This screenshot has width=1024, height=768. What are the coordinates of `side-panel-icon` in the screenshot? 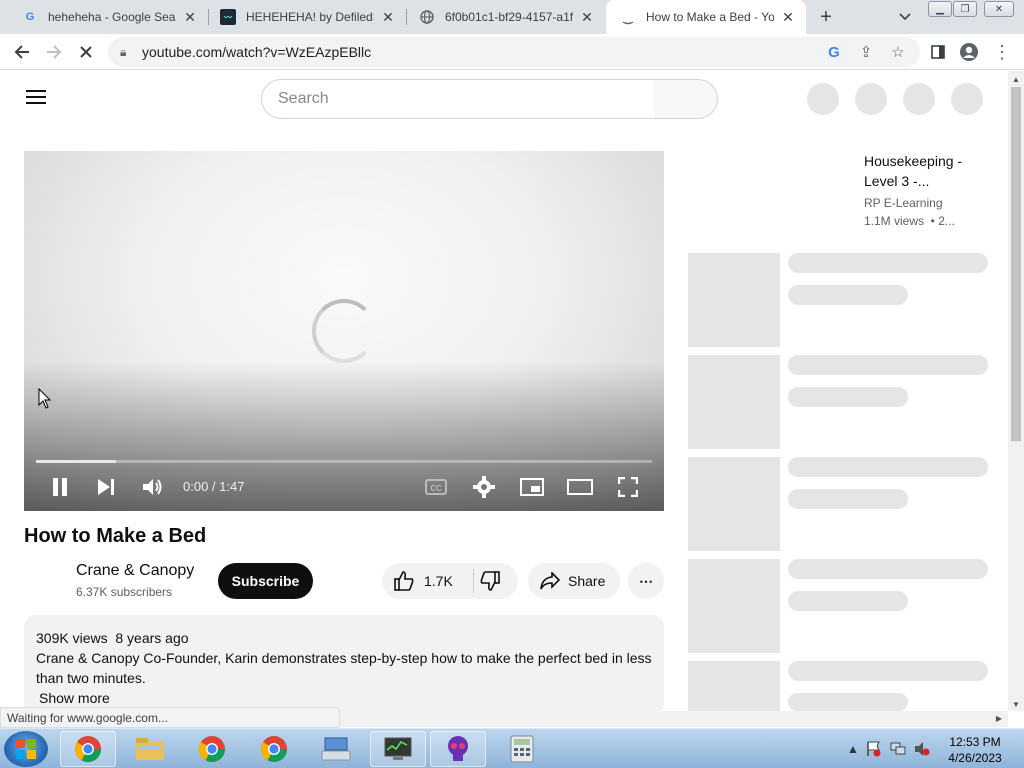 It's located at (938, 52).